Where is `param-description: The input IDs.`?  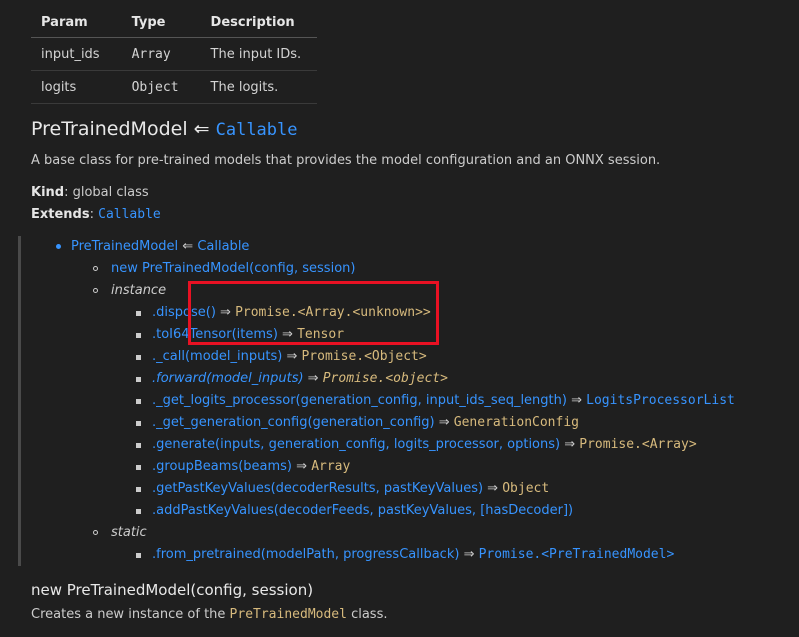 param-description: The input IDs. is located at coordinates (258, 54).